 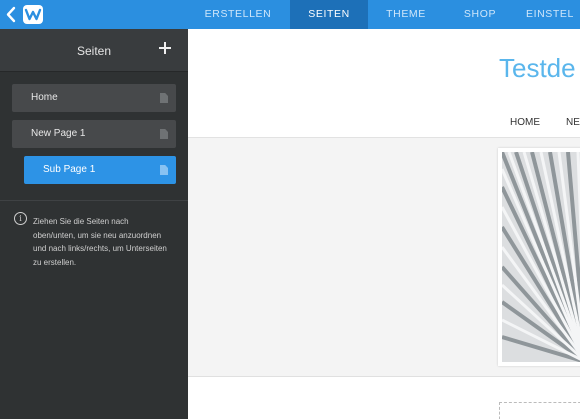 I want to click on page-item-label: Home, so click(x=44, y=97).